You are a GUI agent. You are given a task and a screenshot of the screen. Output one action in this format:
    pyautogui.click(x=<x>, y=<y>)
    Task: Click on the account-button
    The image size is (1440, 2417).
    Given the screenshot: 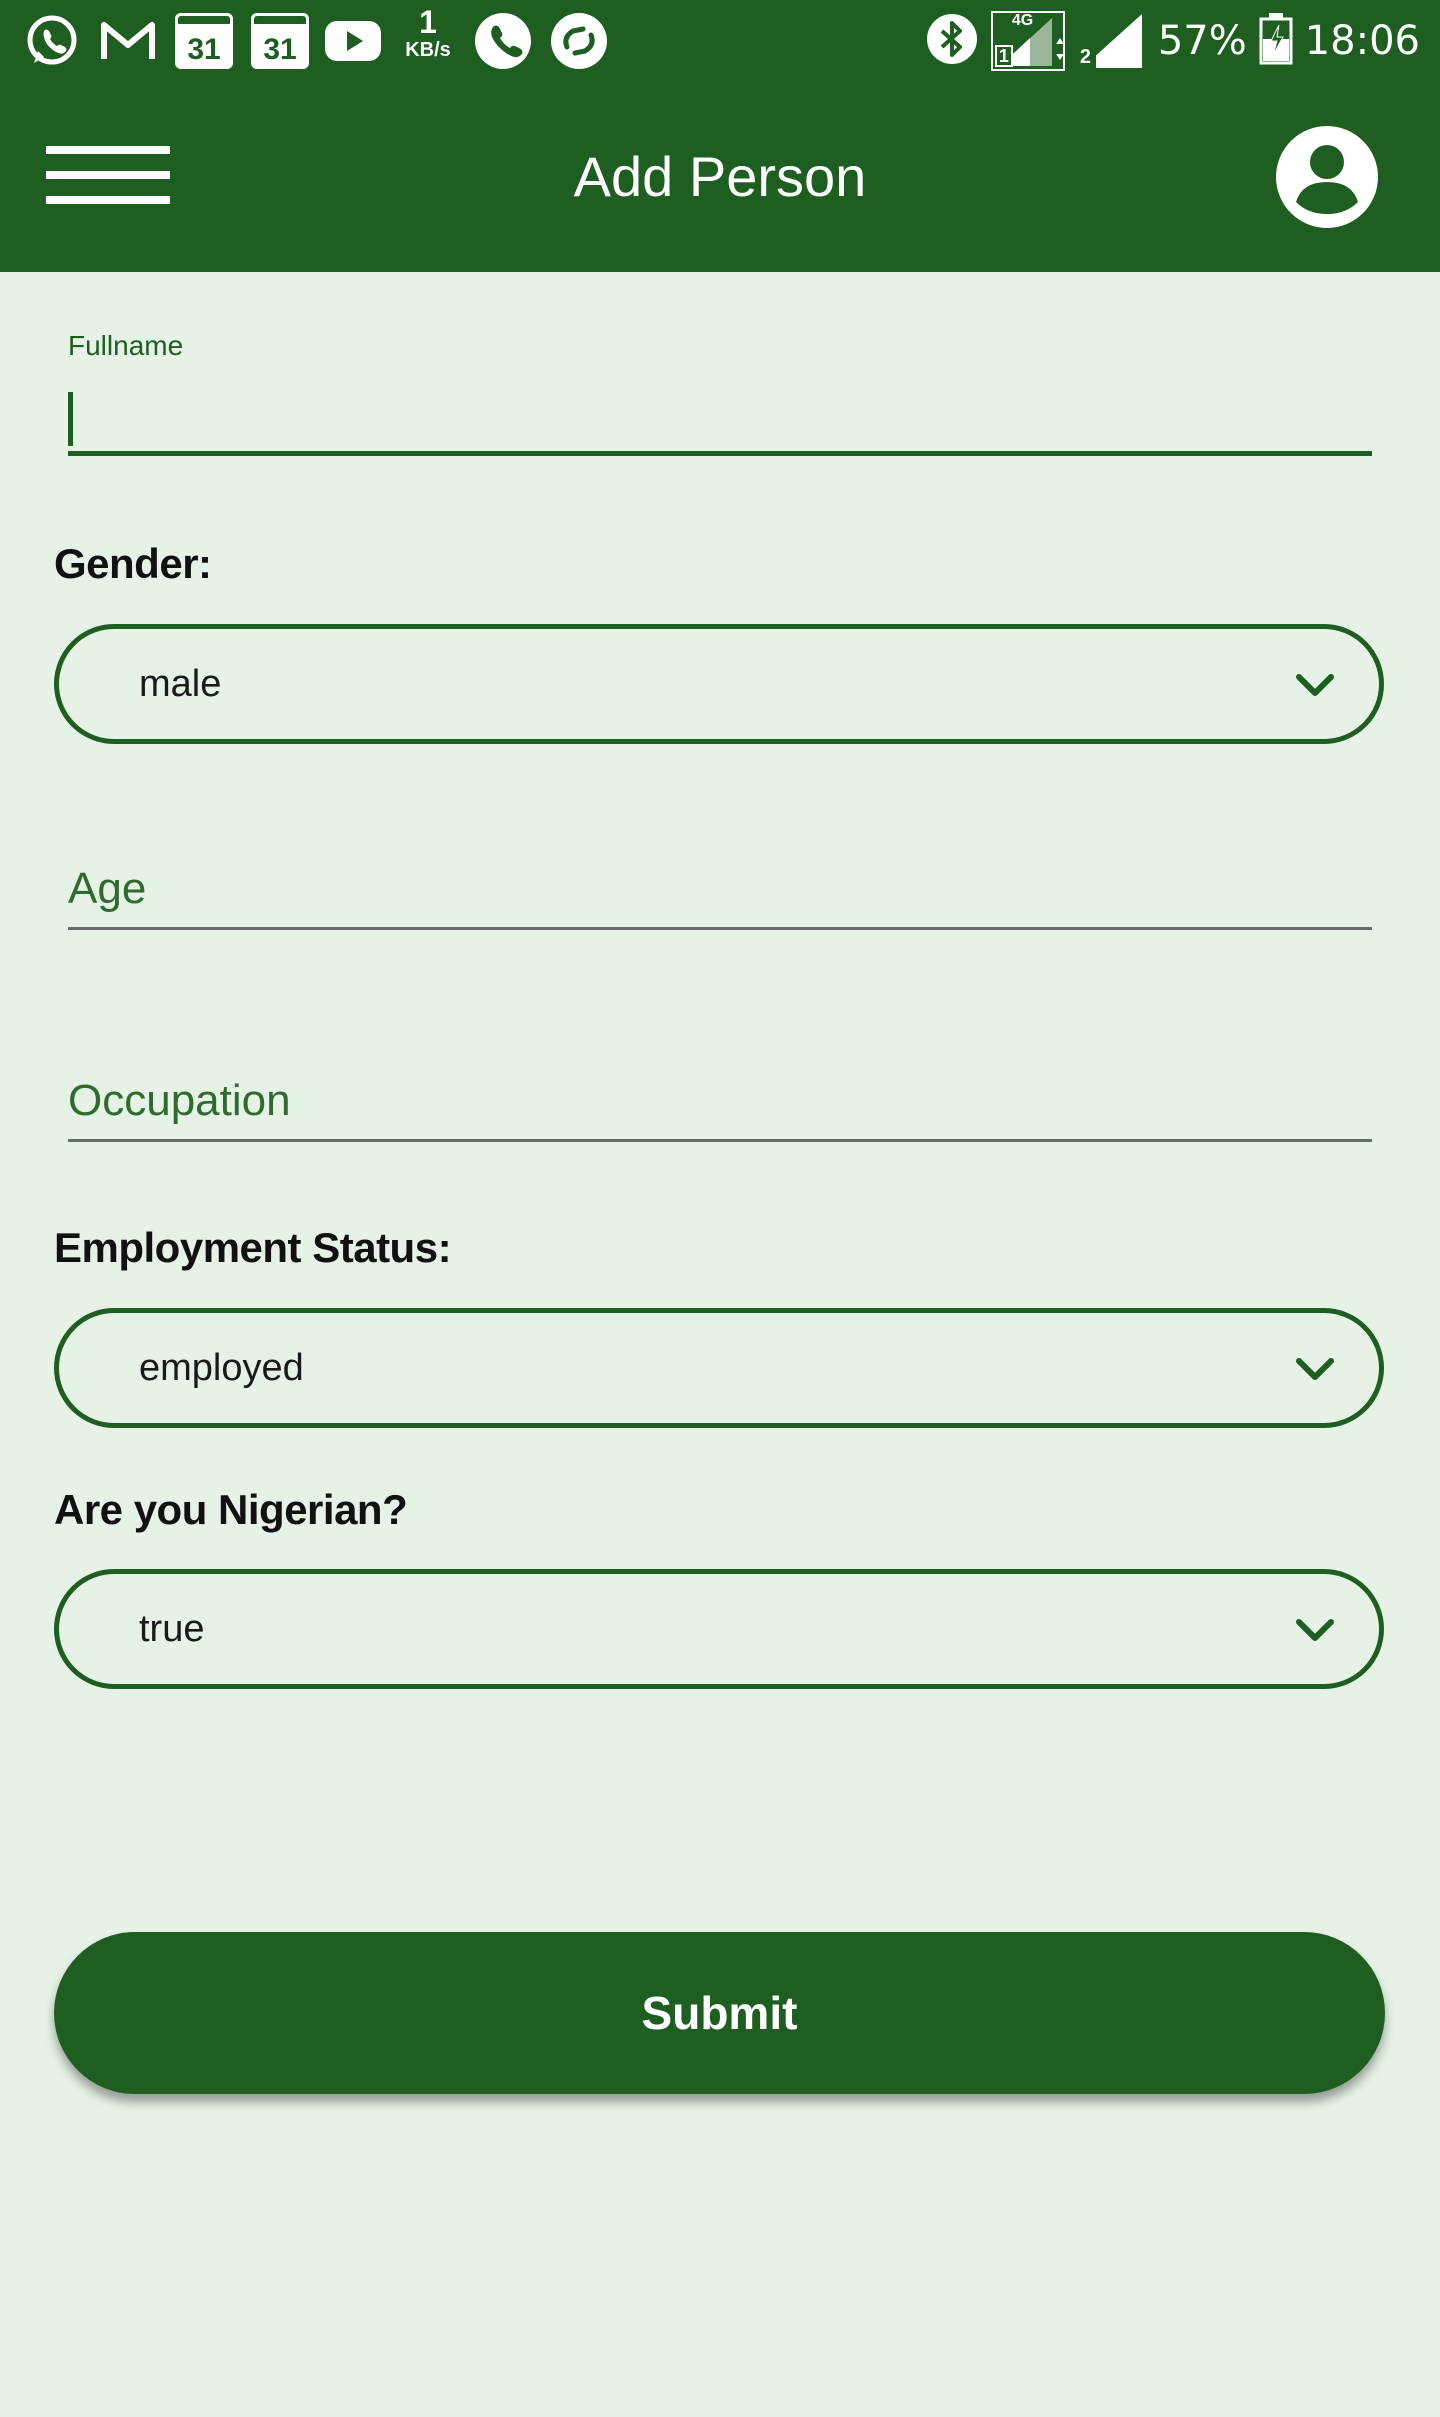 What is the action you would take?
    pyautogui.click(x=1327, y=177)
    